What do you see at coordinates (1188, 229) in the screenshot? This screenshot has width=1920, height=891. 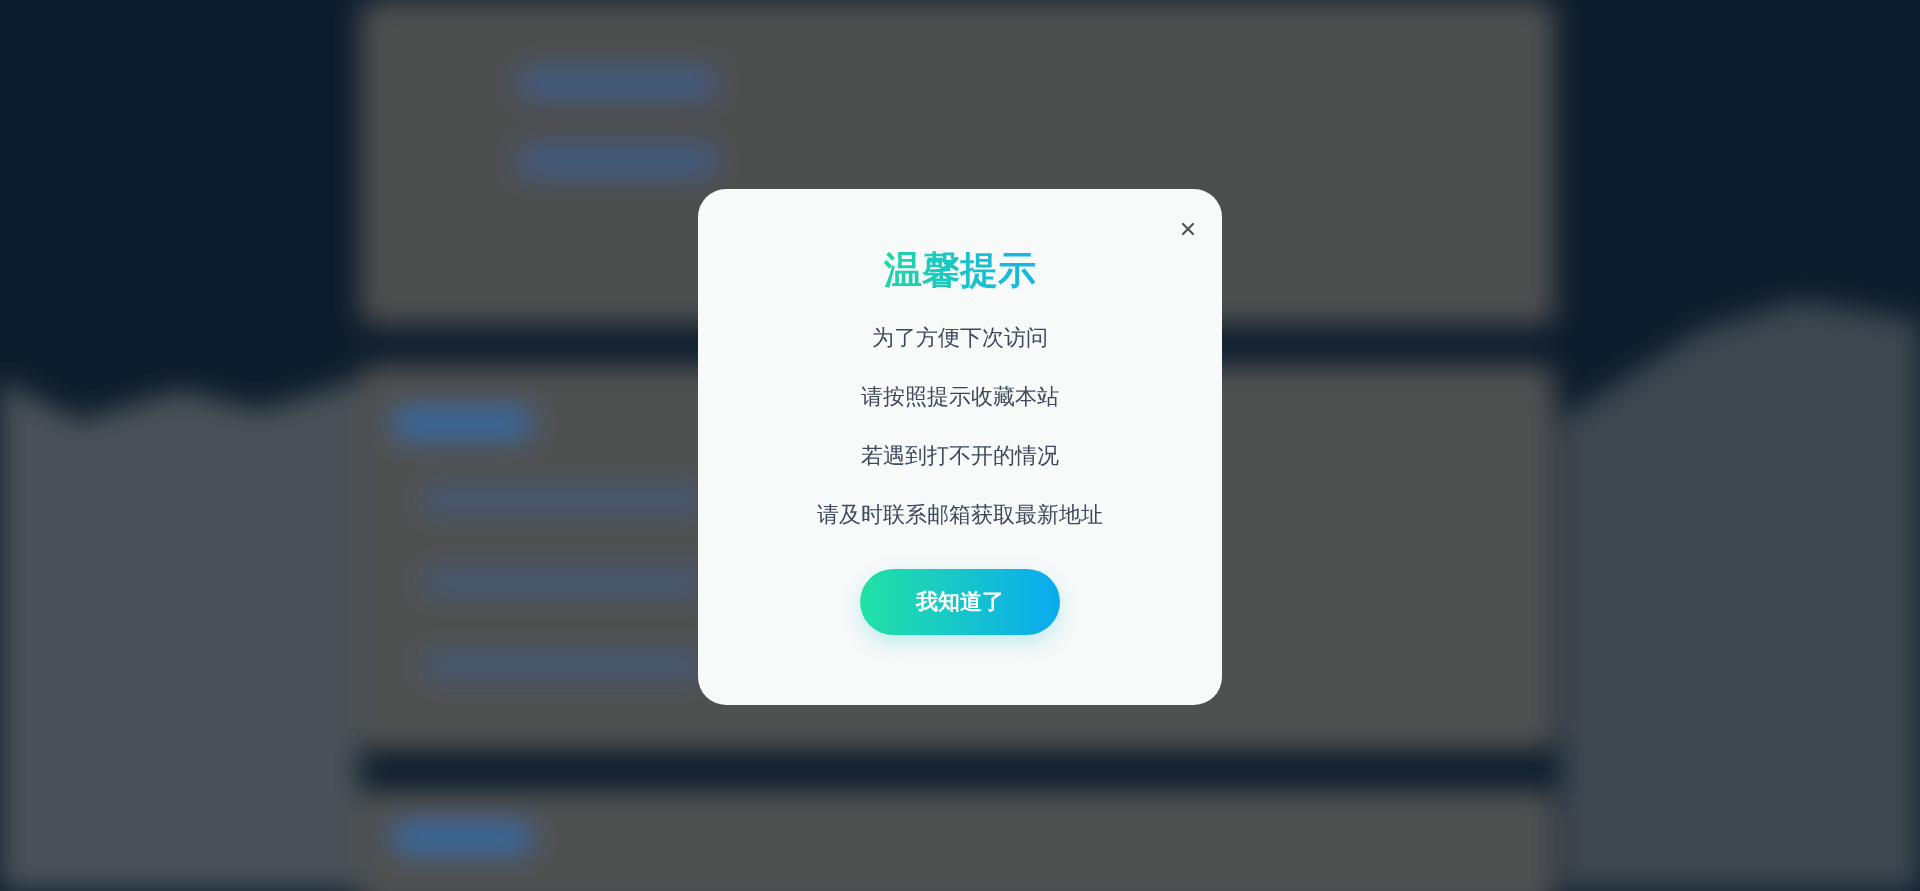 I see `close-icon` at bounding box center [1188, 229].